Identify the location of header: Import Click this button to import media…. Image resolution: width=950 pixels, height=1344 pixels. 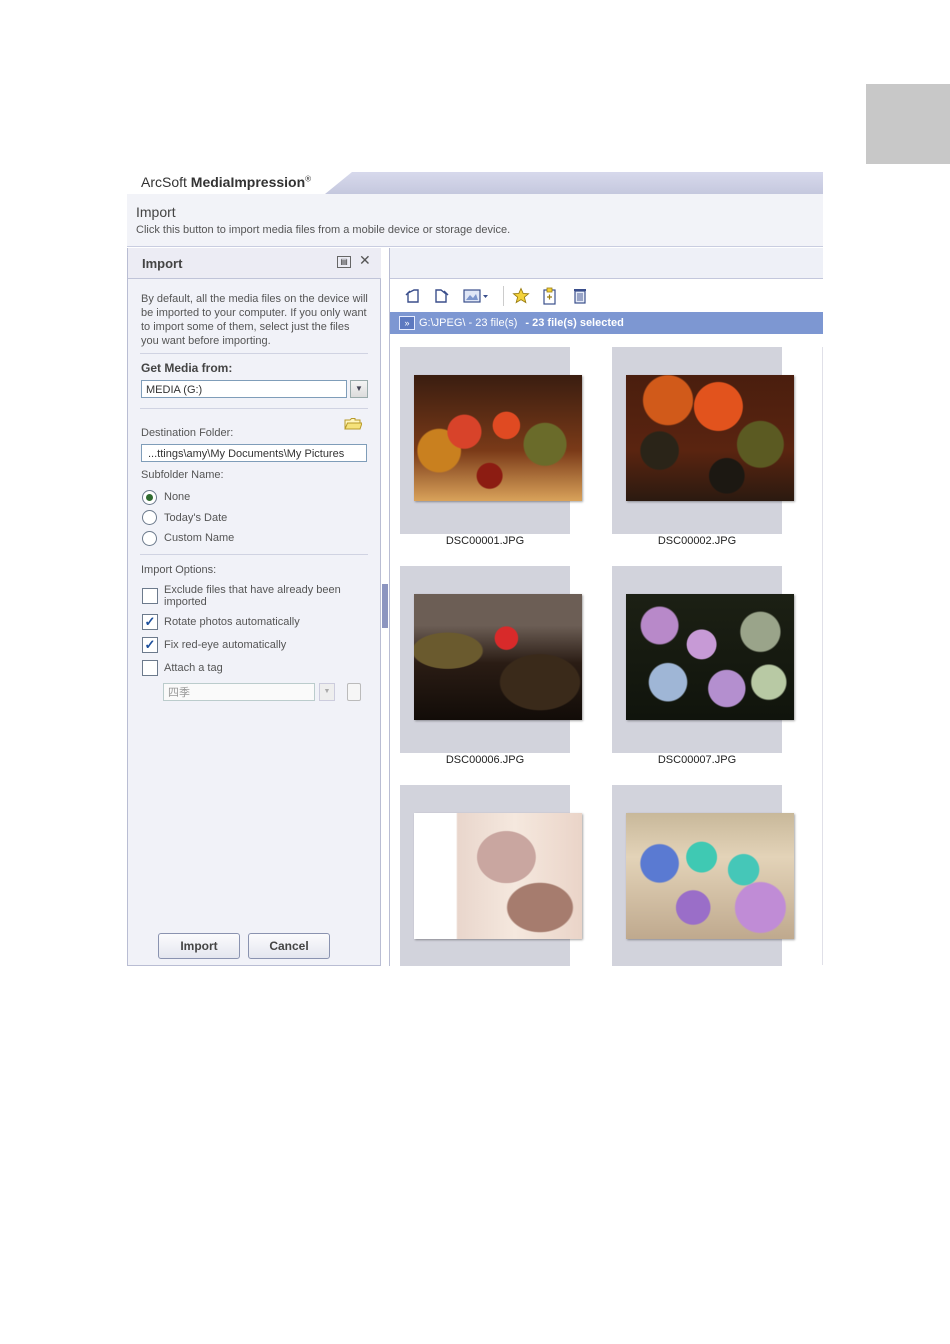
(475, 220).